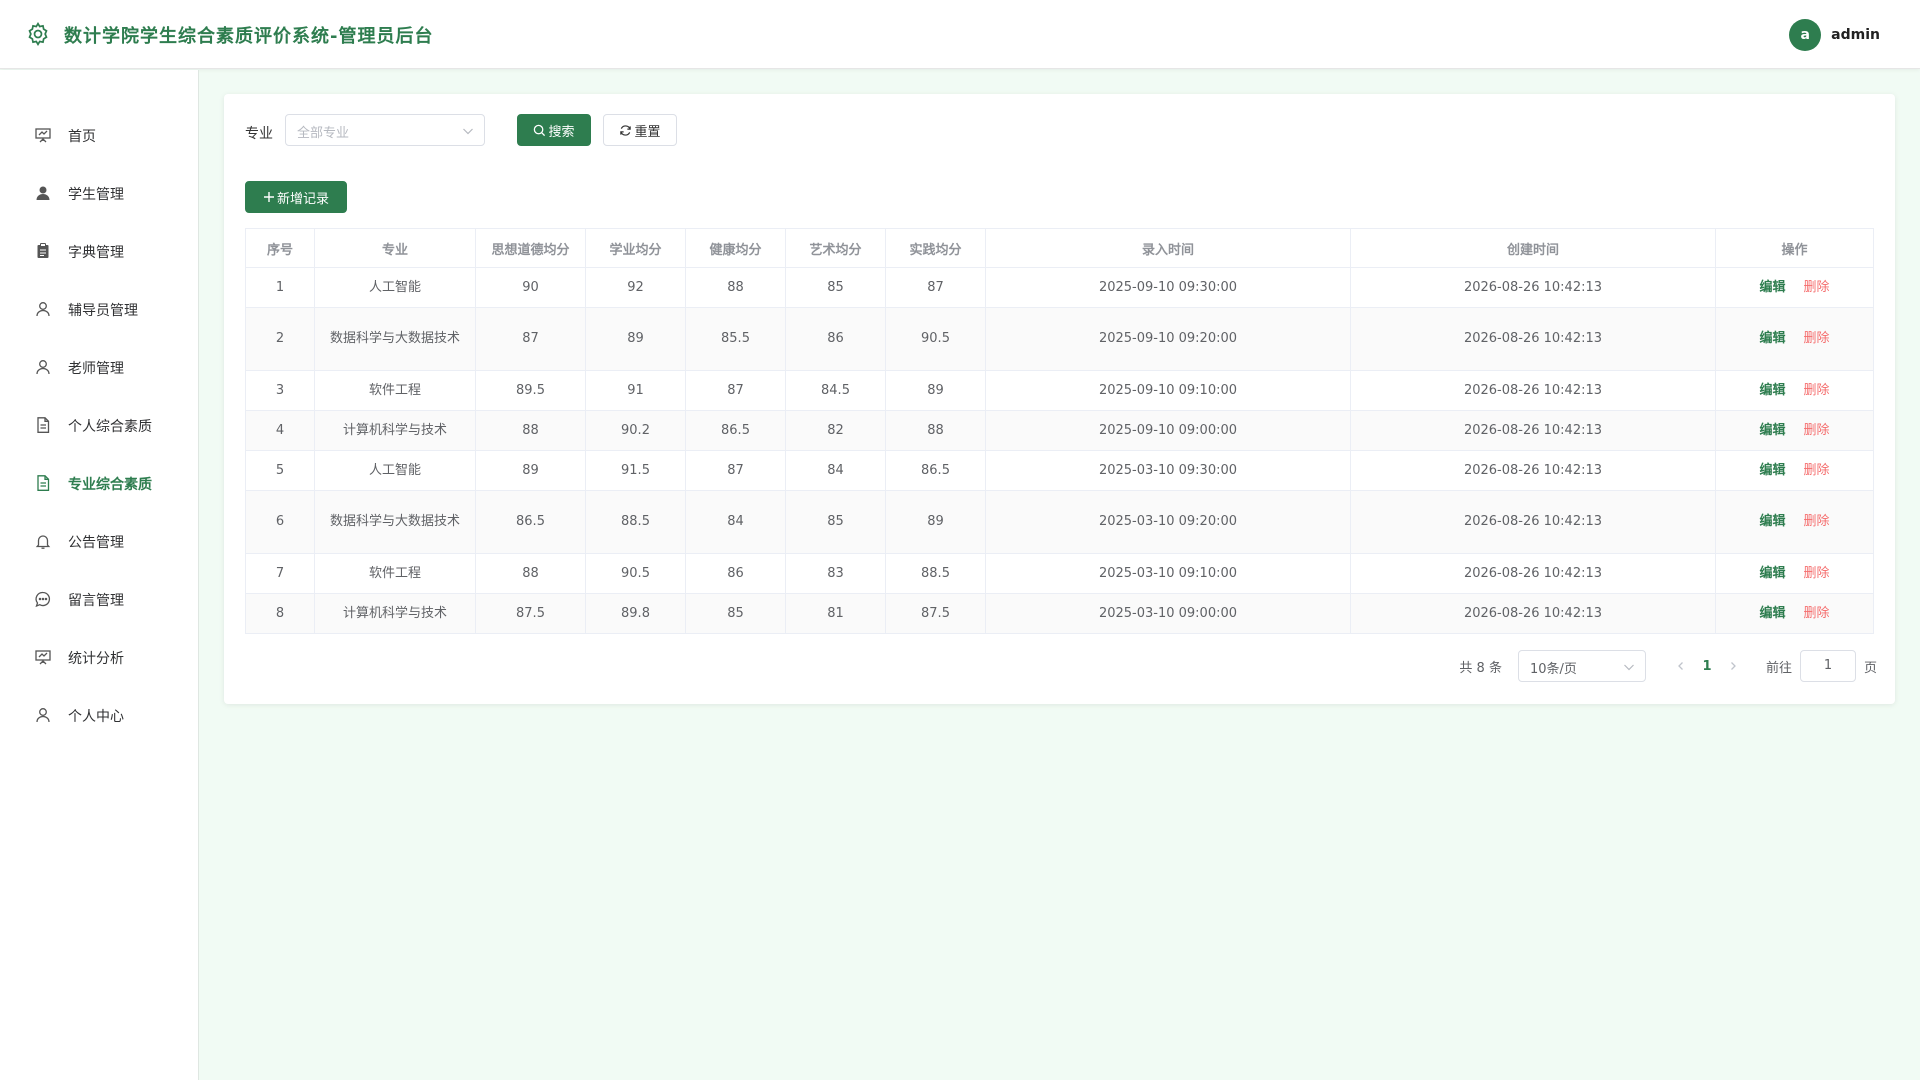 This screenshot has height=1080, width=1920. What do you see at coordinates (835, 390) in the screenshot?
I see `cell-art-avg: 84.5` at bounding box center [835, 390].